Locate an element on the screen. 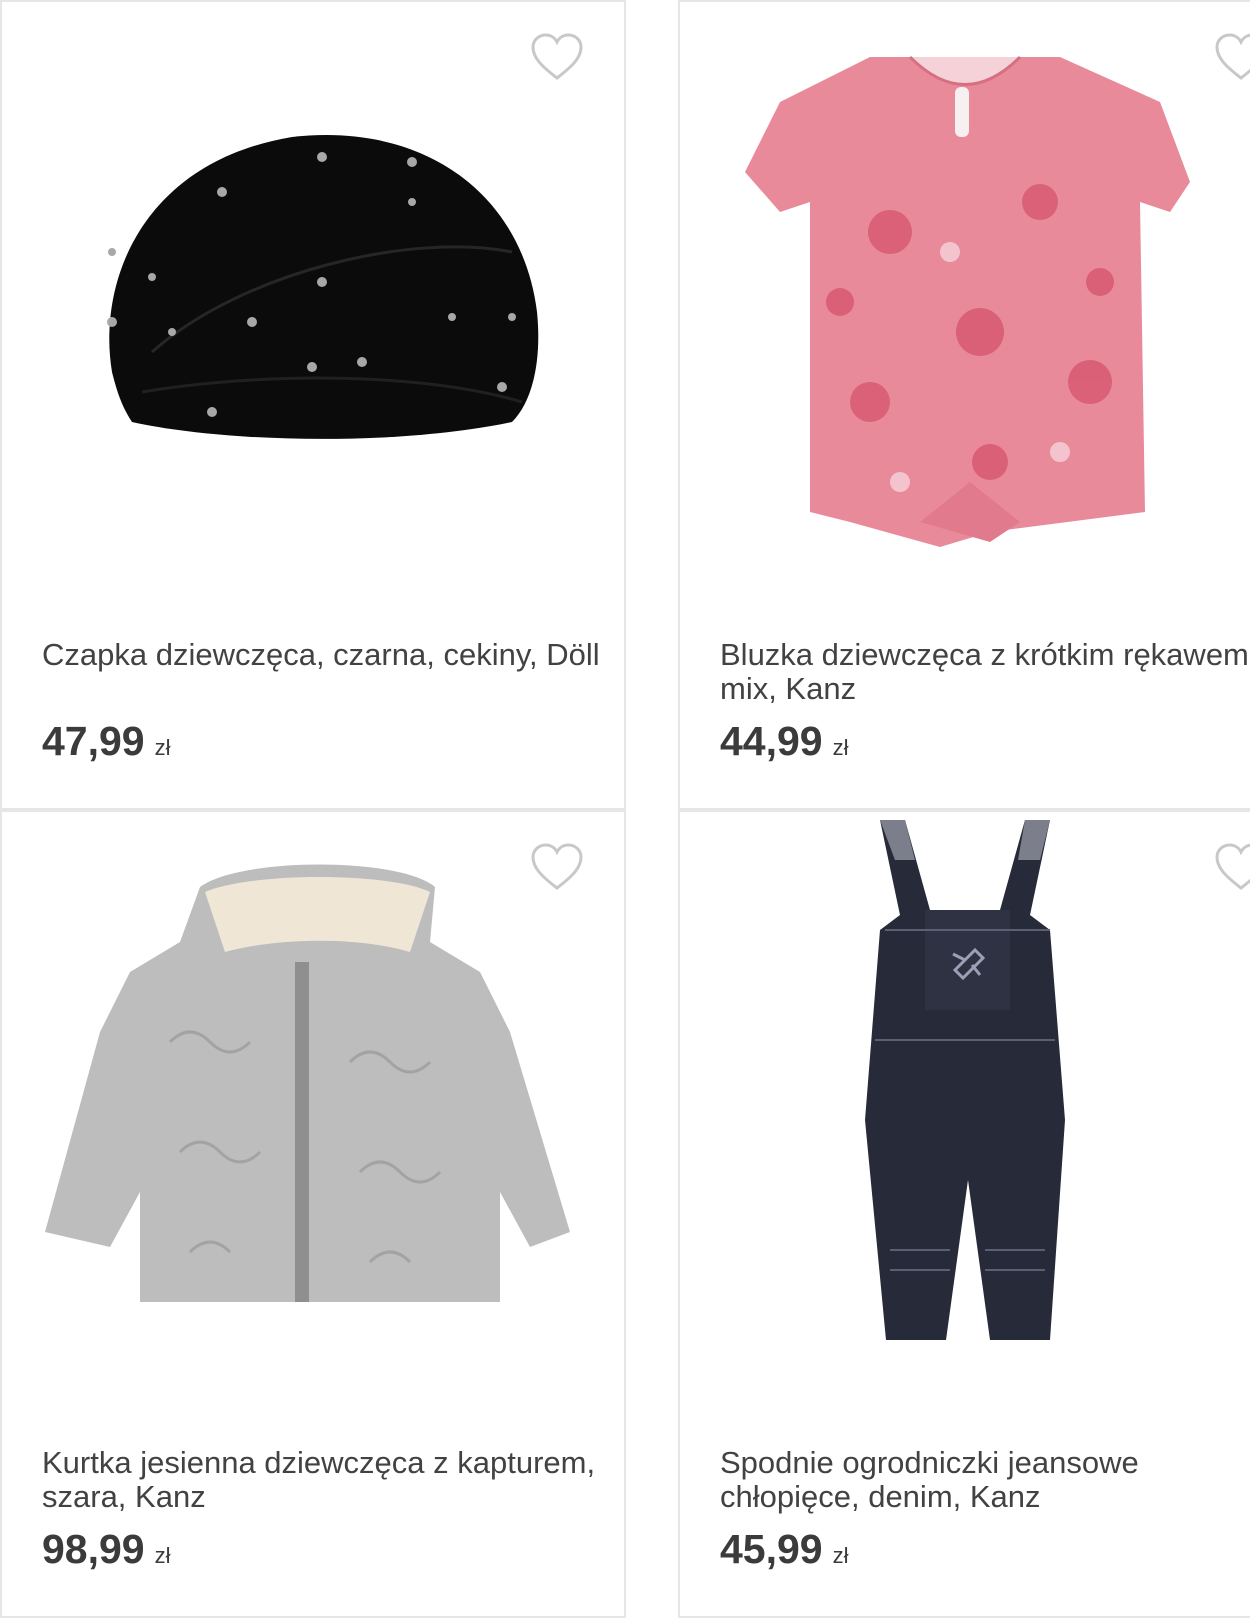  beanie-hat-image is located at coordinates (322, 287).